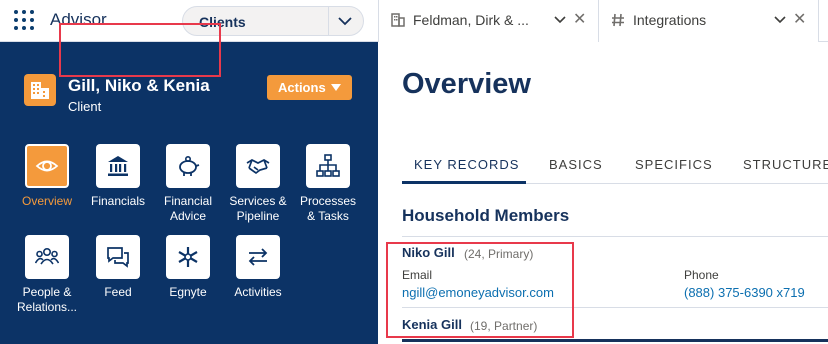  I want to click on piggy-bank-icon, so click(189, 165).